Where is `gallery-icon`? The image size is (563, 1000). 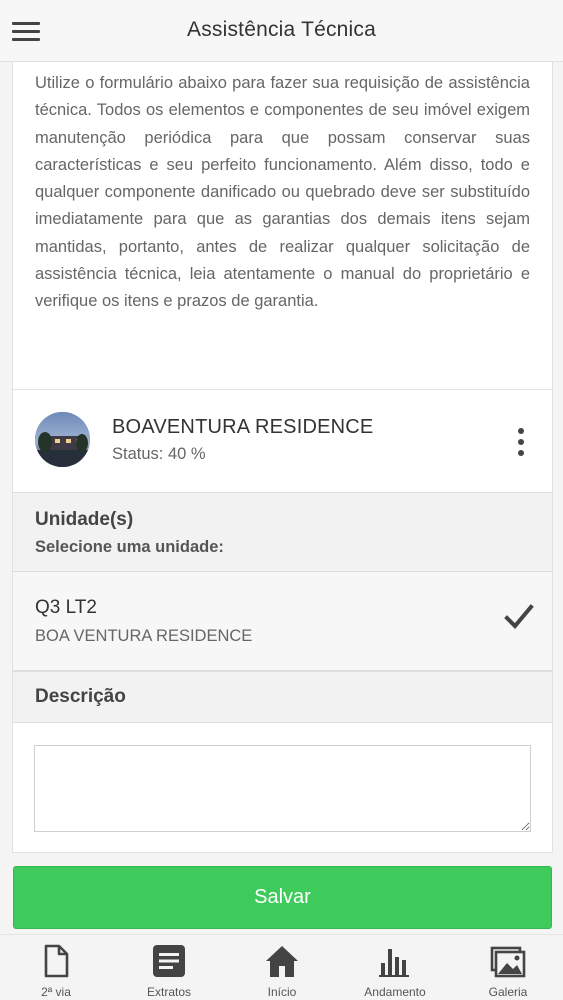
gallery-icon is located at coordinates (508, 962).